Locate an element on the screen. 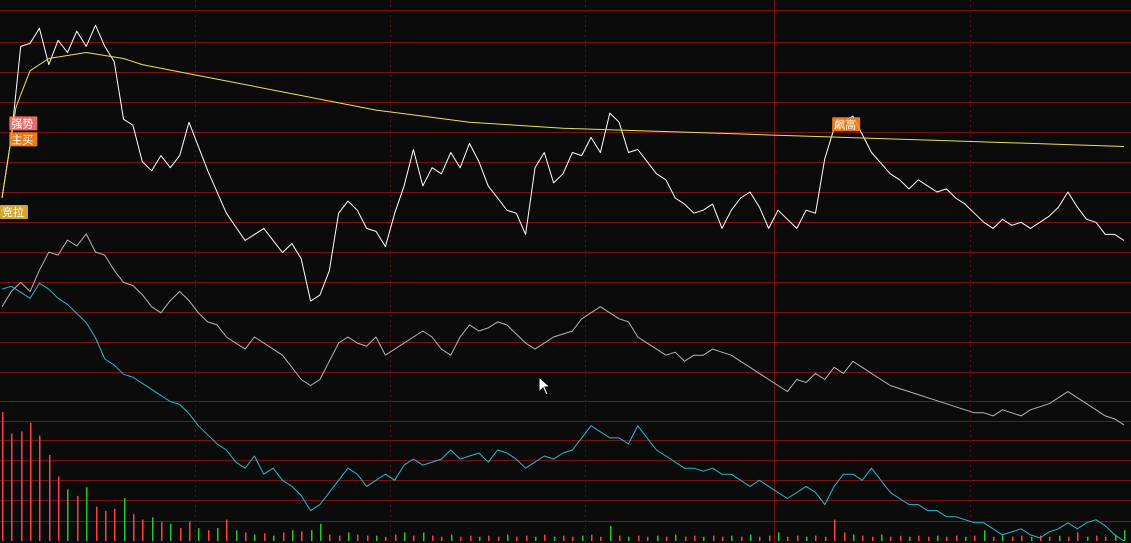 The width and height of the screenshot is (1131, 543). annotation-tag: 飙高 is located at coordinates (846, 124).